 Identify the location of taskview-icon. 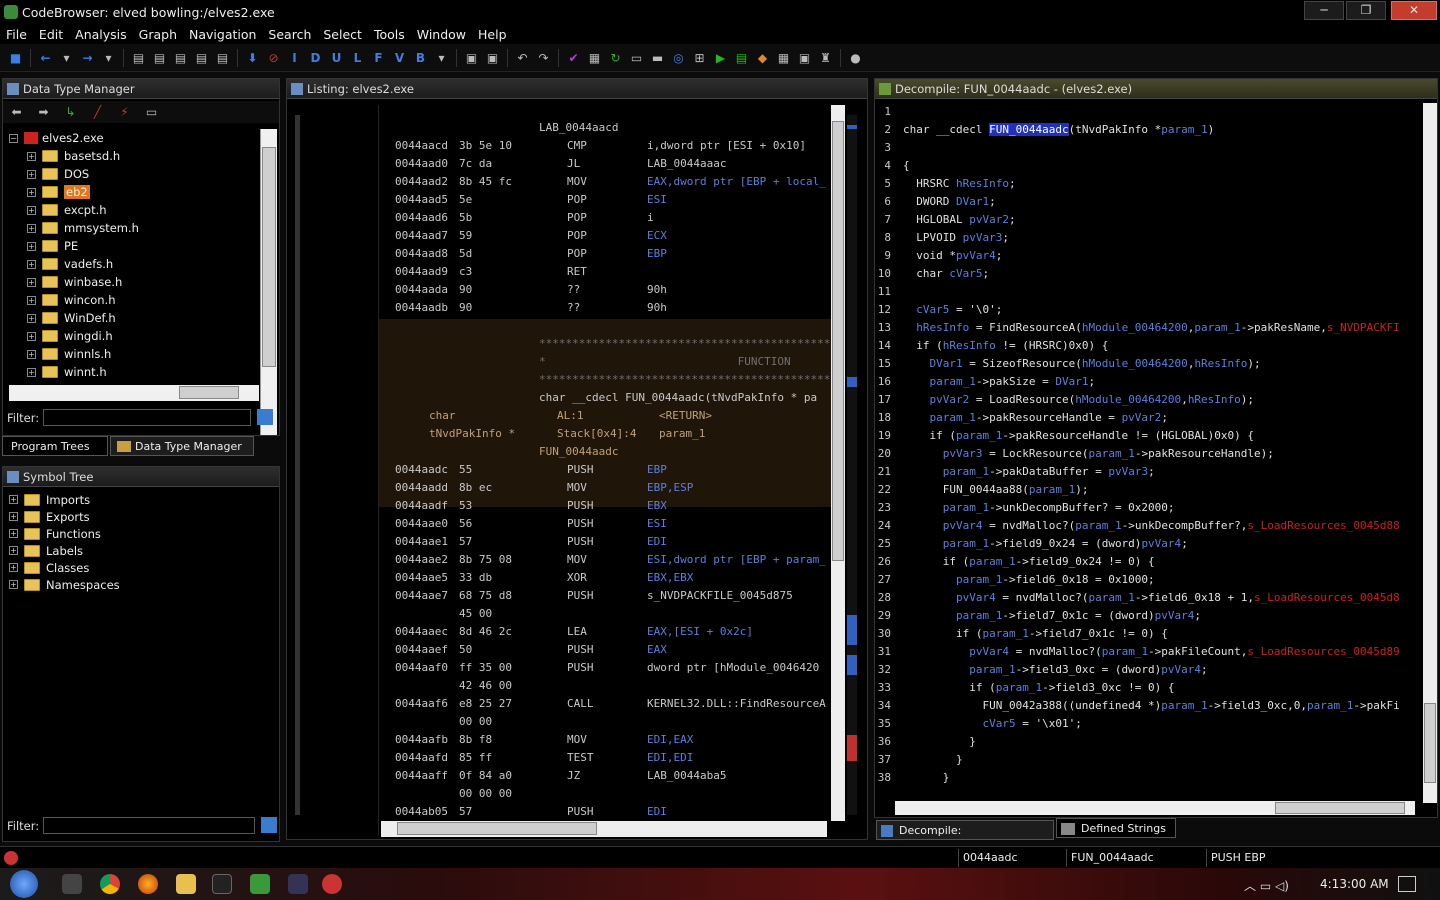
(72, 884).